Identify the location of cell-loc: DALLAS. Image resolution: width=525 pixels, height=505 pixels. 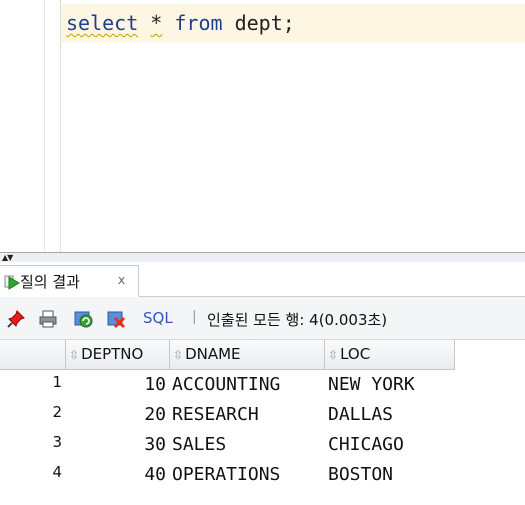
(360, 414).